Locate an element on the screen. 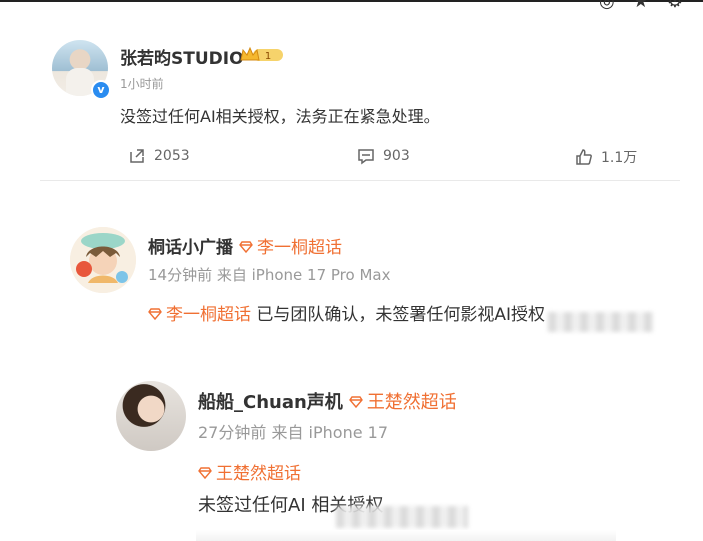 The height and width of the screenshot is (541, 703). settings-icon: ⚙ is located at coordinates (675, 6).